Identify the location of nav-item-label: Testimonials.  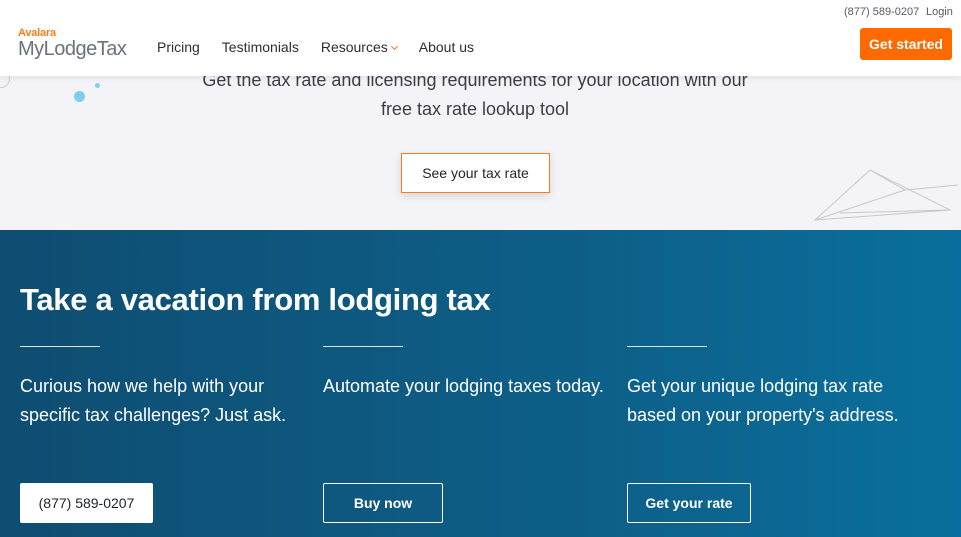
(260, 47).